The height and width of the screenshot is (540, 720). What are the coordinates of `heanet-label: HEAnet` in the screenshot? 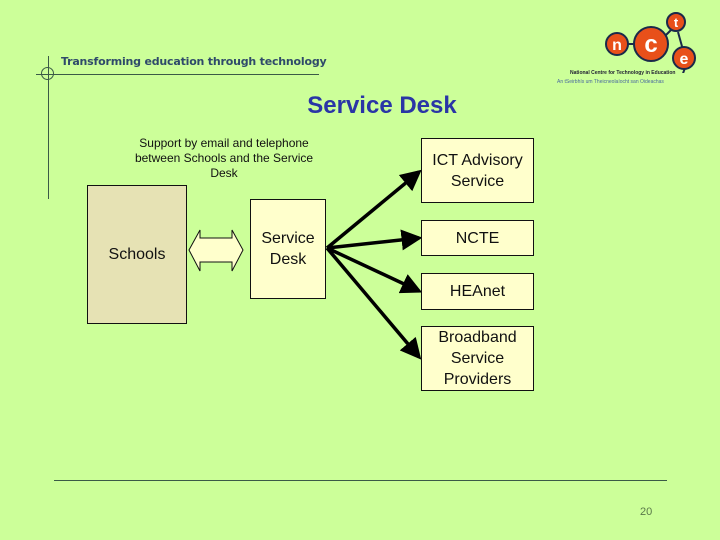 It's located at (477, 291).